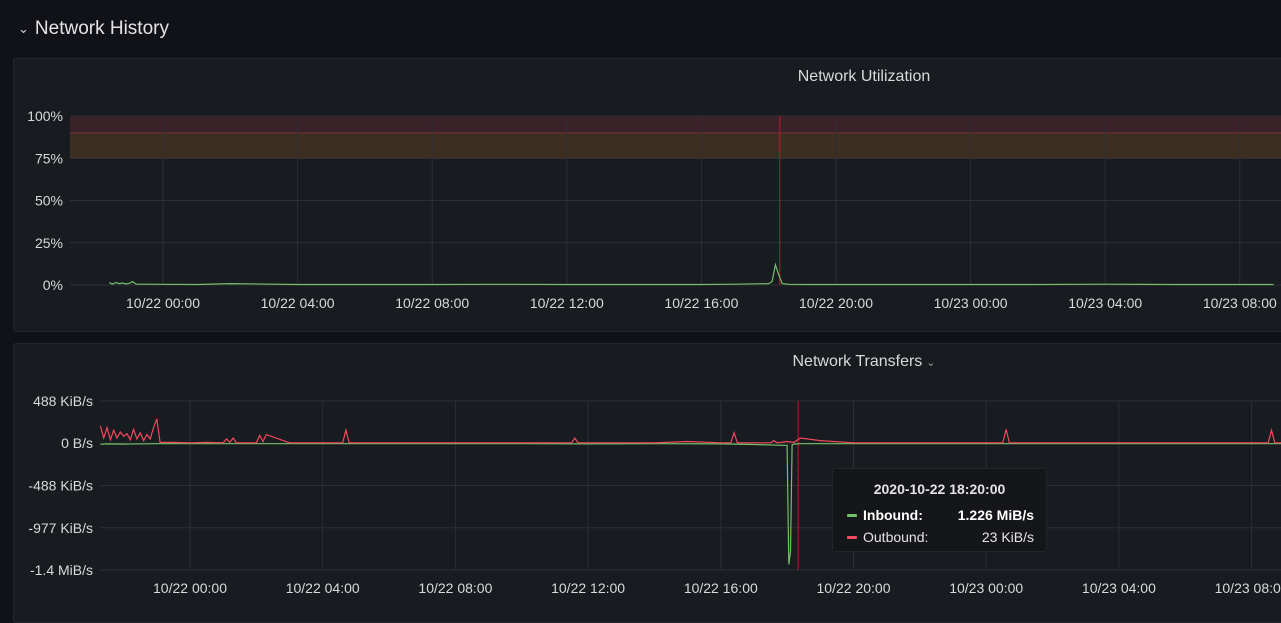 The image size is (1281, 623). What do you see at coordinates (691, 274) in the screenshot?
I see `series-line-utilization` at bounding box center [691, 274].